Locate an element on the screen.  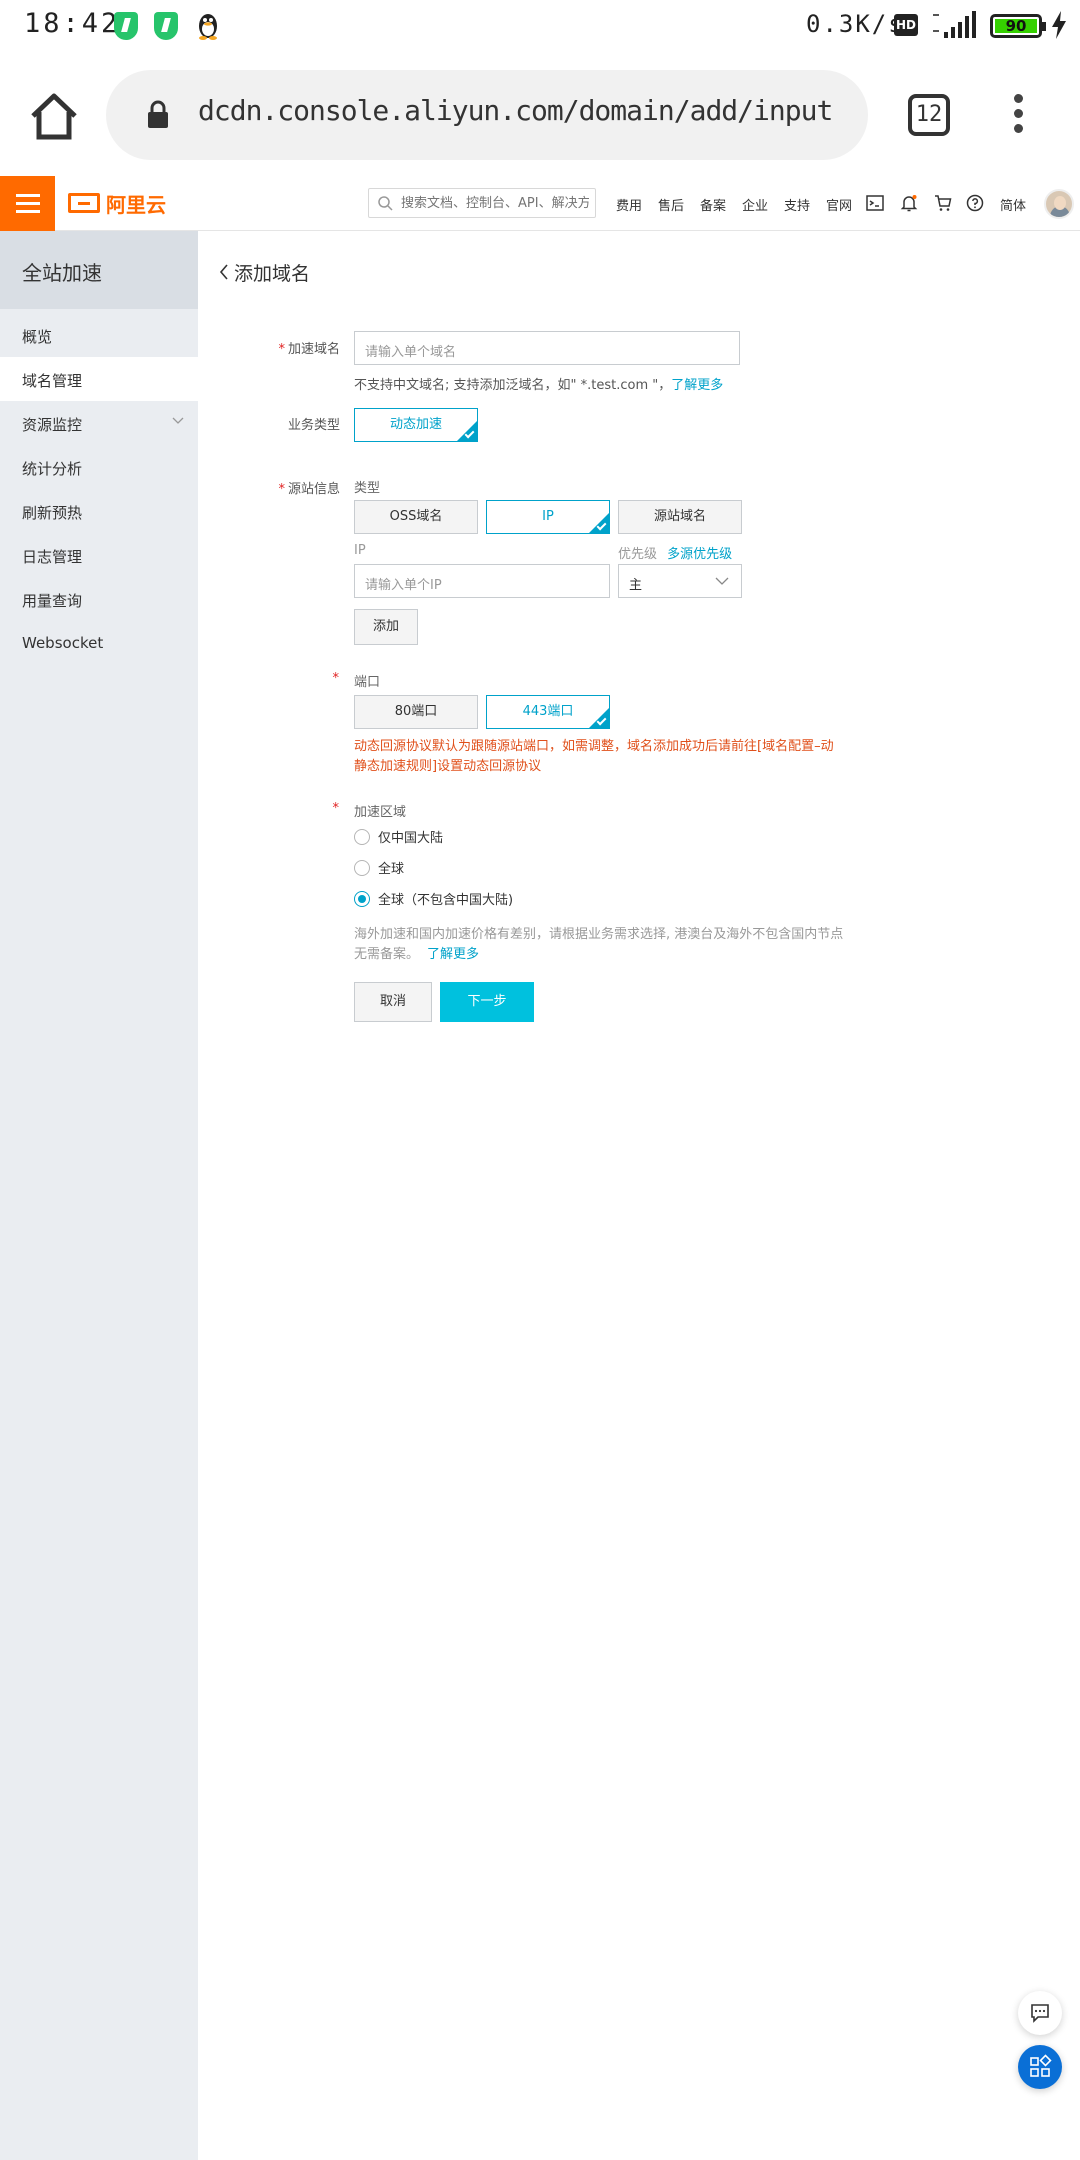
learn-more-link: 了解更多 is located at coordinates (697, 385).